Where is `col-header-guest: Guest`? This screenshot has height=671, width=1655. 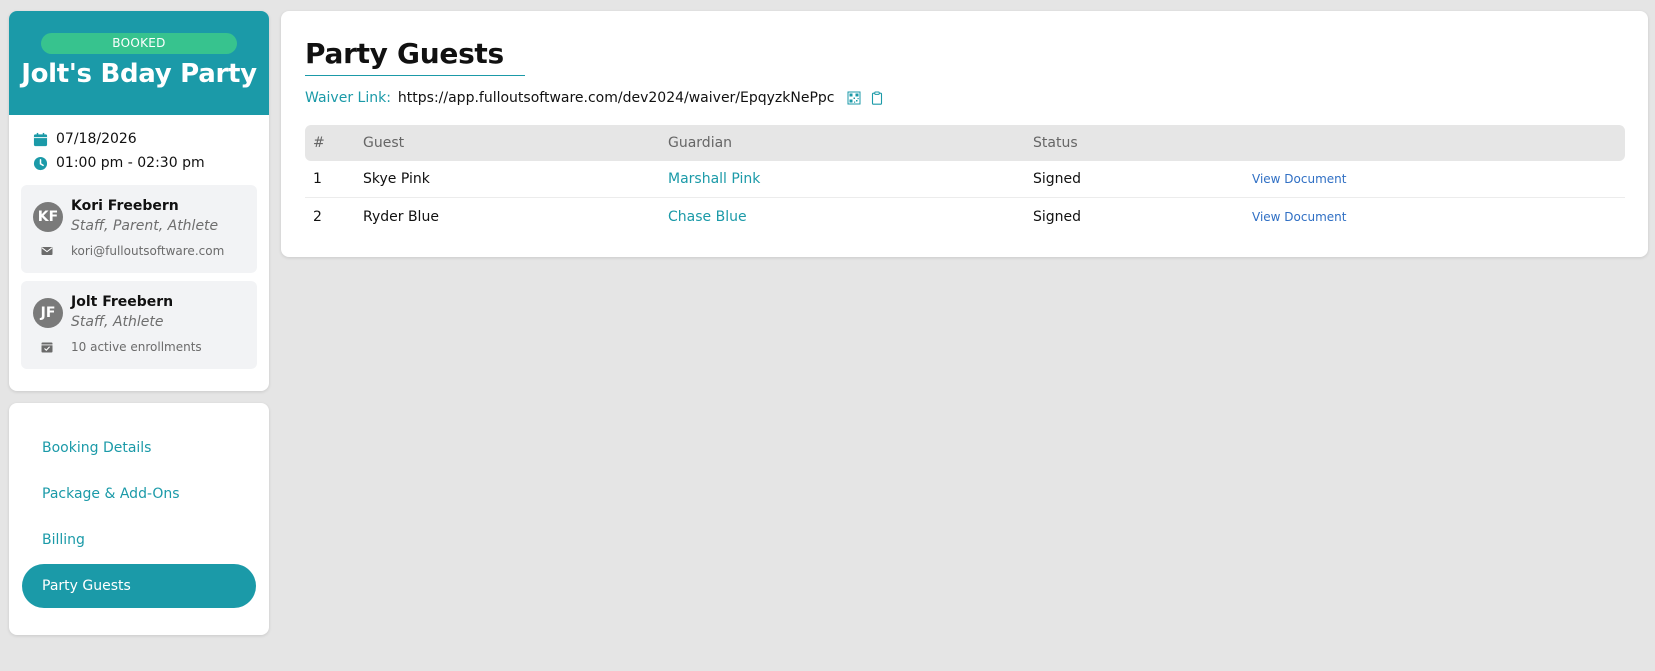 col-header-guest: Guest is located at coordinates (384, 143).